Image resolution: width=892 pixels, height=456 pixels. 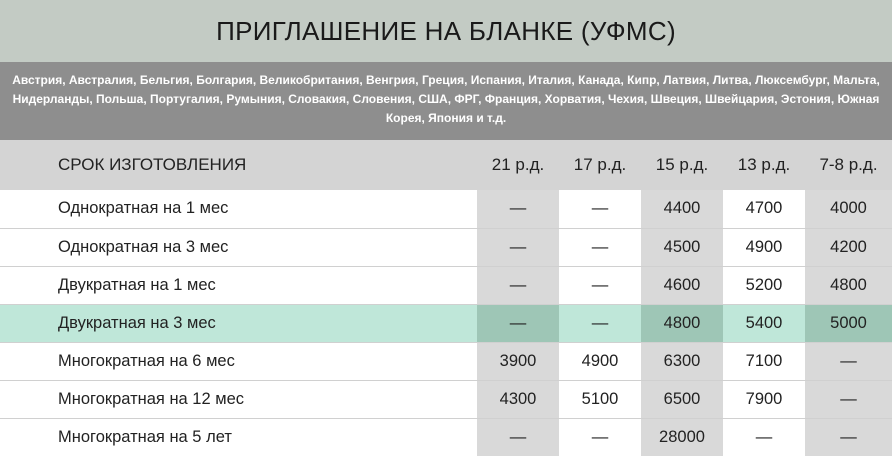 What do you see at coordinates (518, 361) in the screenshot?
I see `price-cell: 3900` at bounding box center [518, 361].